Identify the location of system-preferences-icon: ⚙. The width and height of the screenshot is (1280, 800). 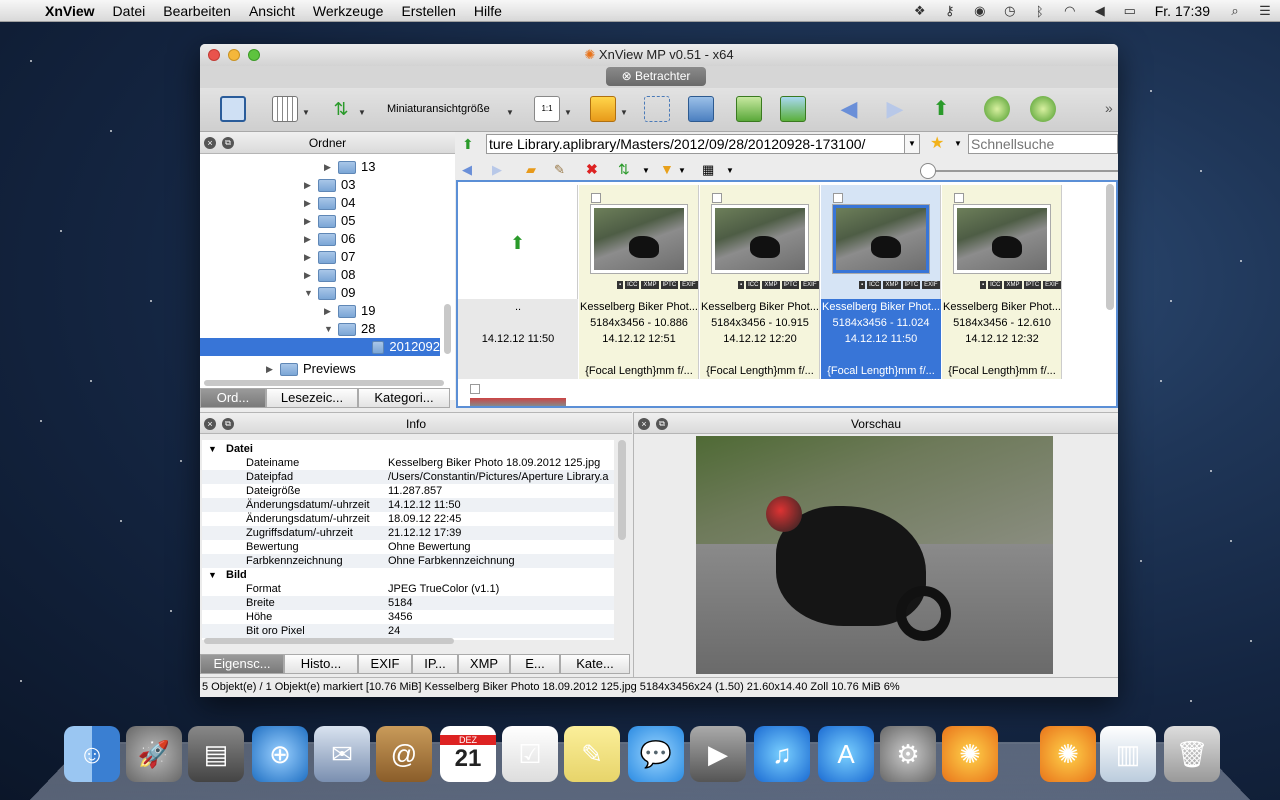
(908, 754).